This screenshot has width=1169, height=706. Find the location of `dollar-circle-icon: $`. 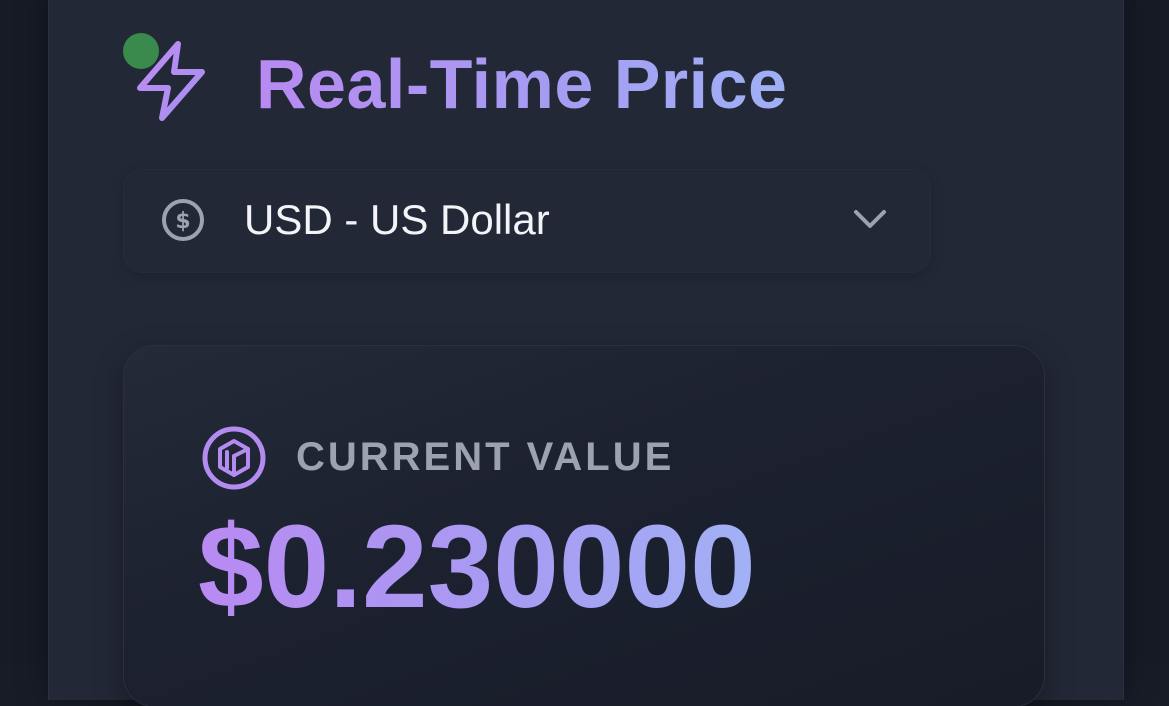

dollar-circle-icon: $ is located at coordinates (183, 220).